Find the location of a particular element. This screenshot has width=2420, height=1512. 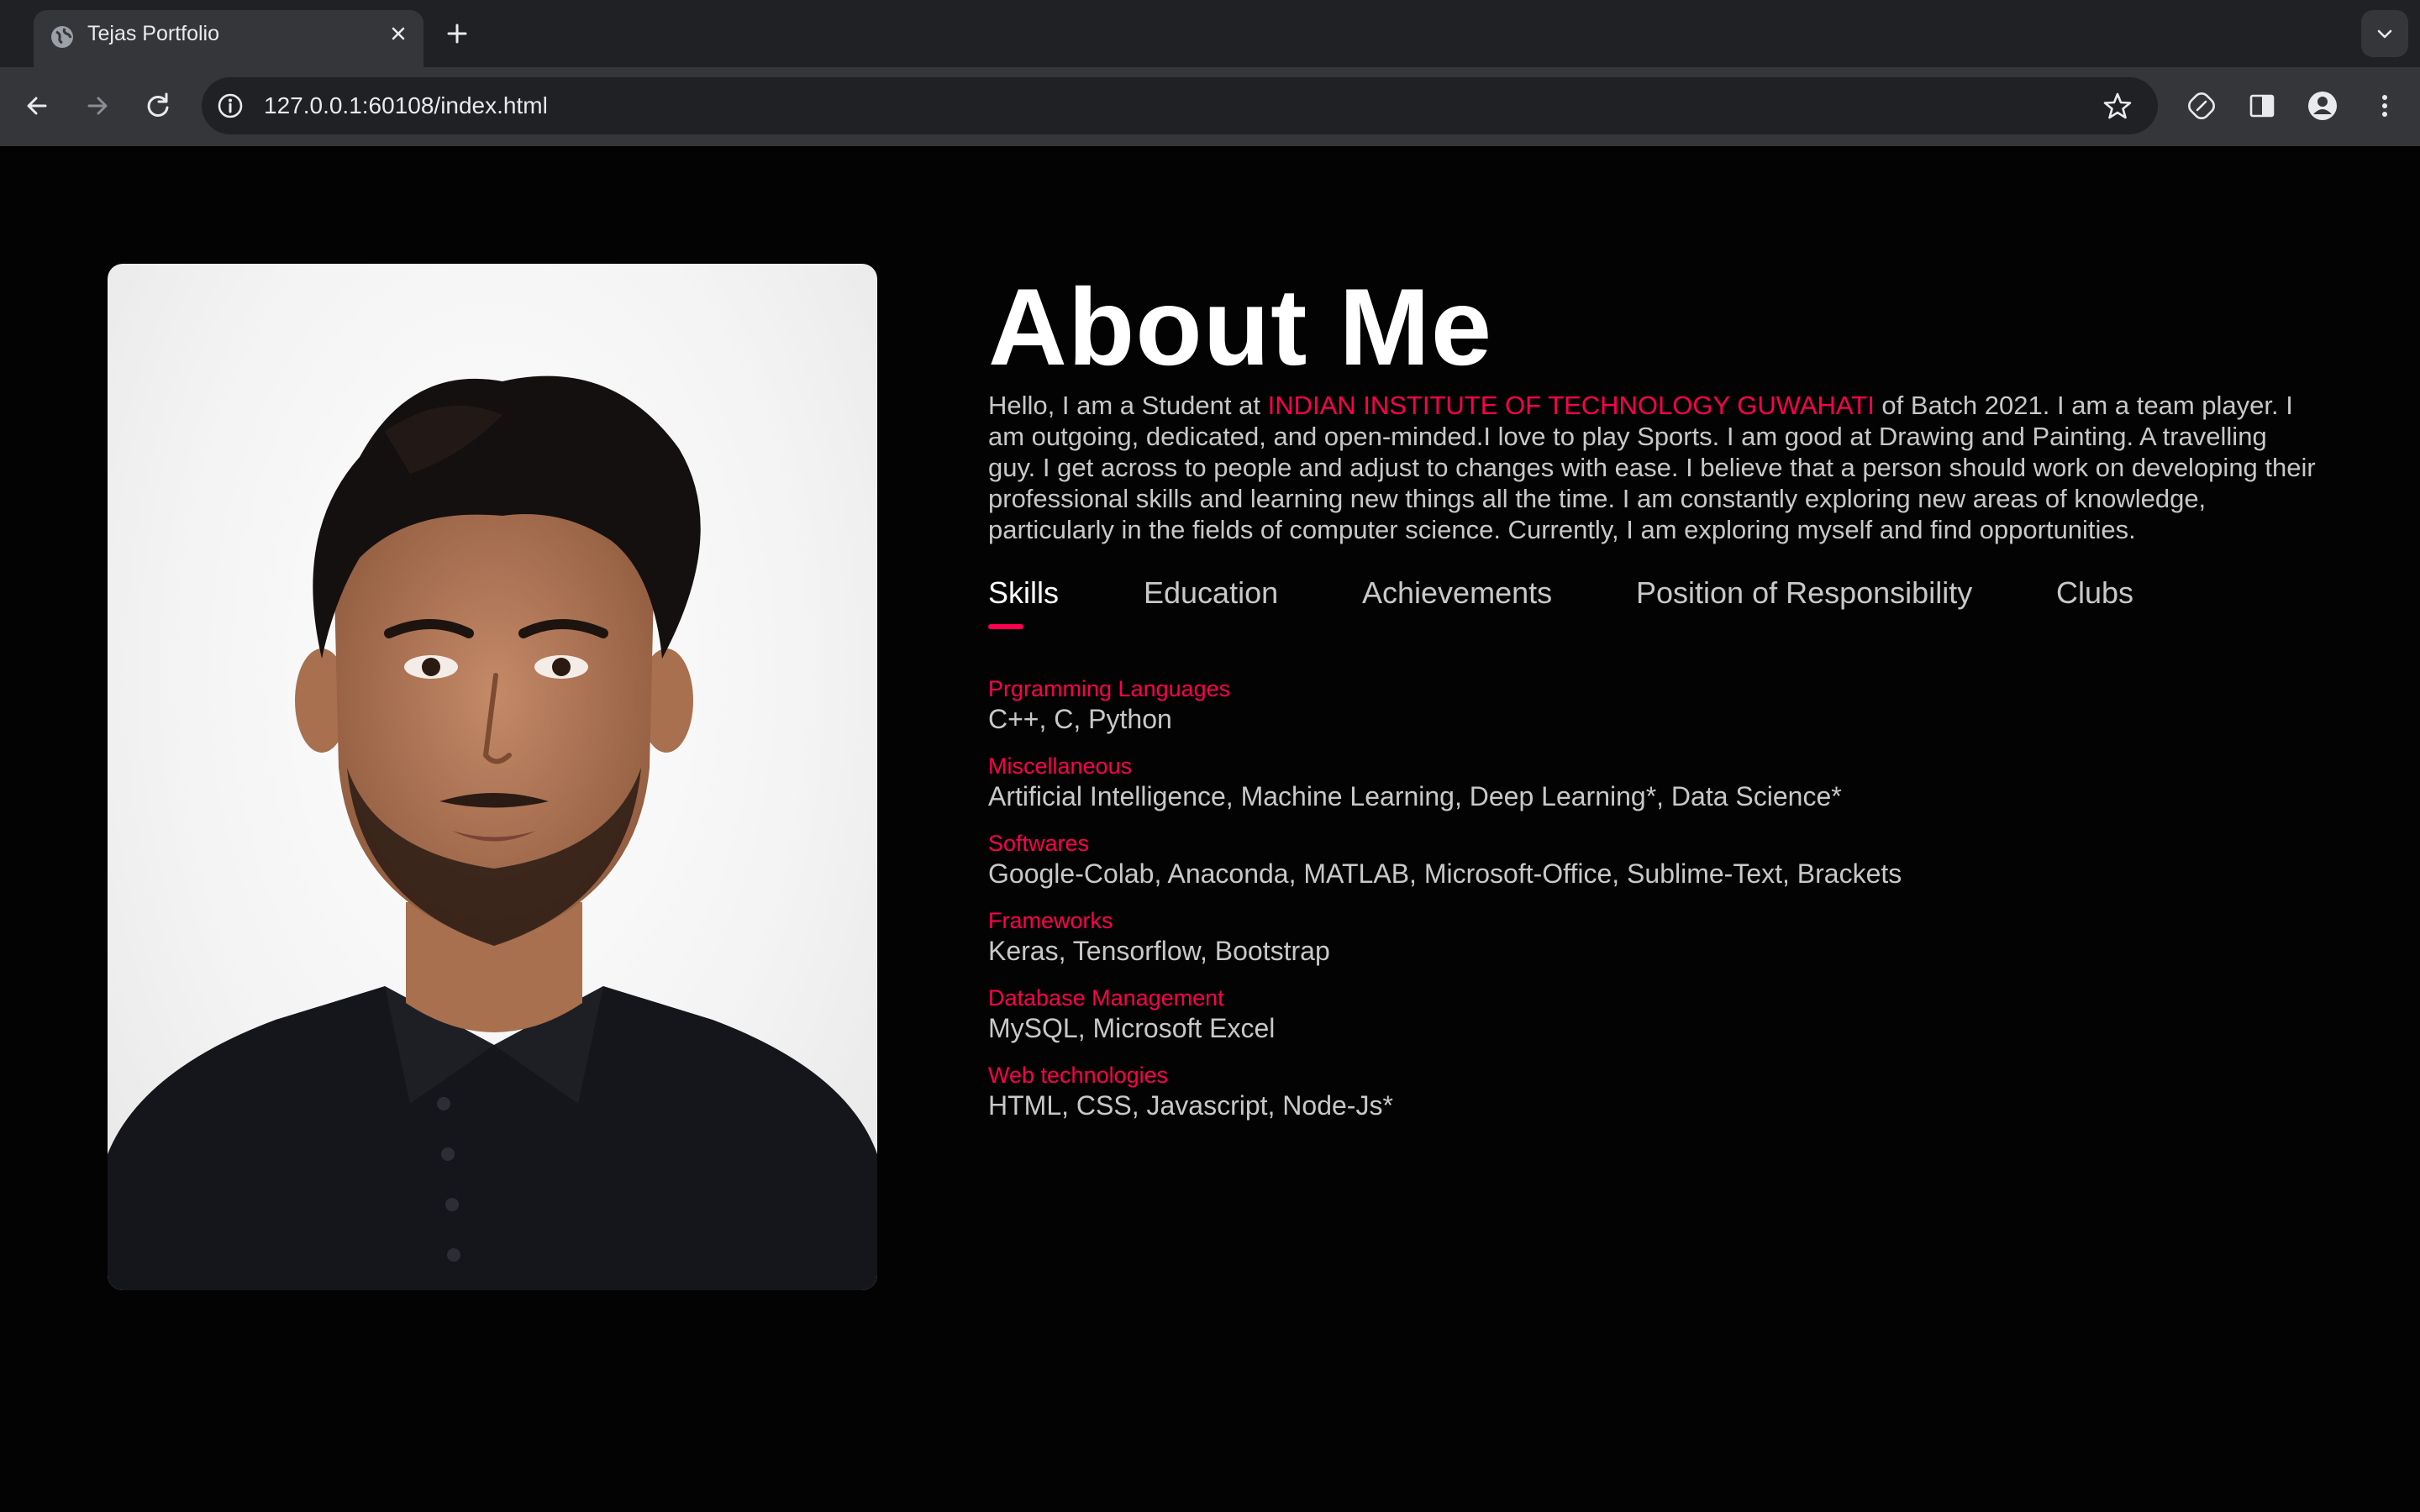

back-button is located at coordinates (37, 106).